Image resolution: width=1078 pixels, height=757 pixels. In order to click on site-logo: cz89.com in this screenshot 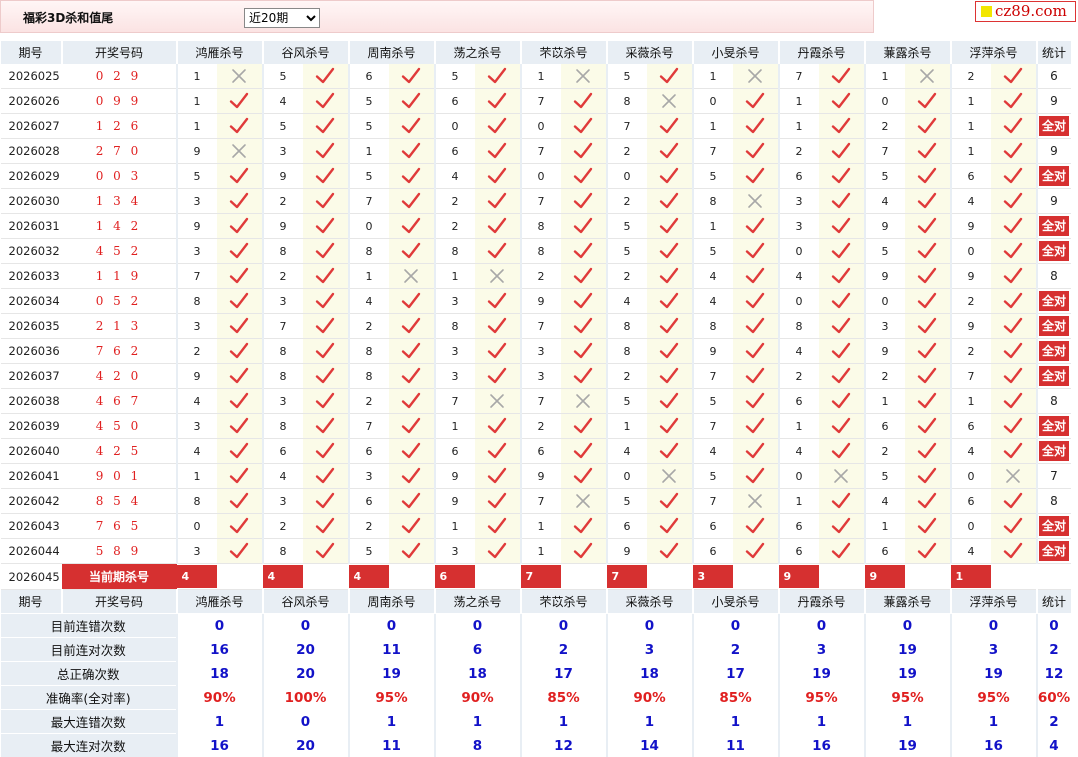, I will do `click(1025, 11)`.